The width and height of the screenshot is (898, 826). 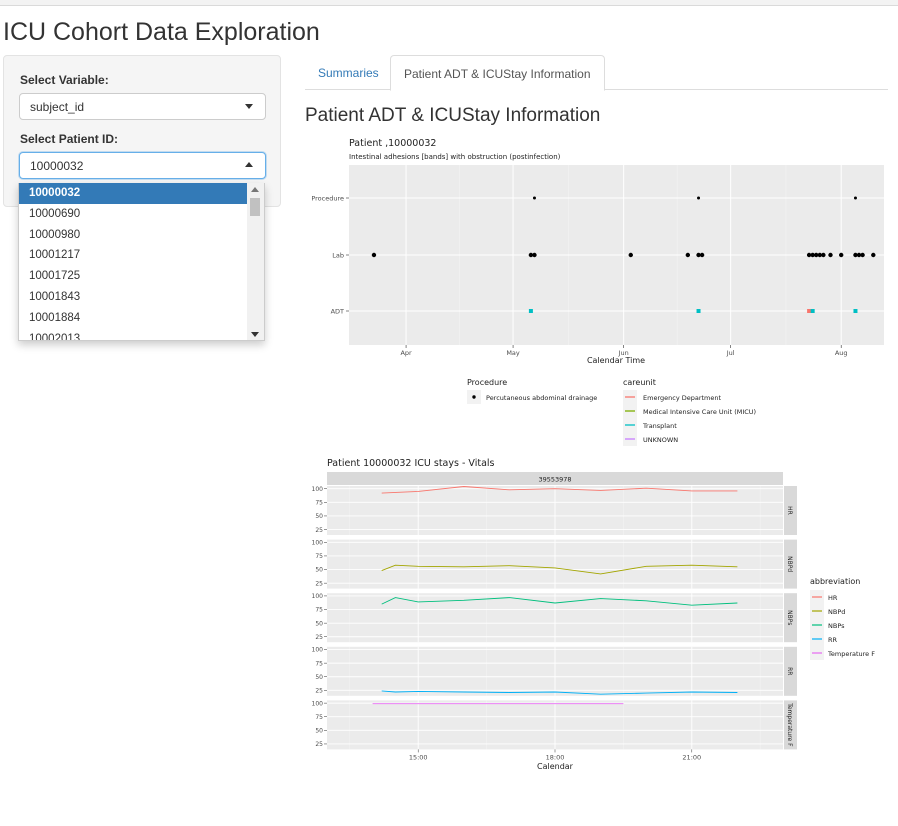 I want to click on legend-label: HR, so click(x=833, y=598).